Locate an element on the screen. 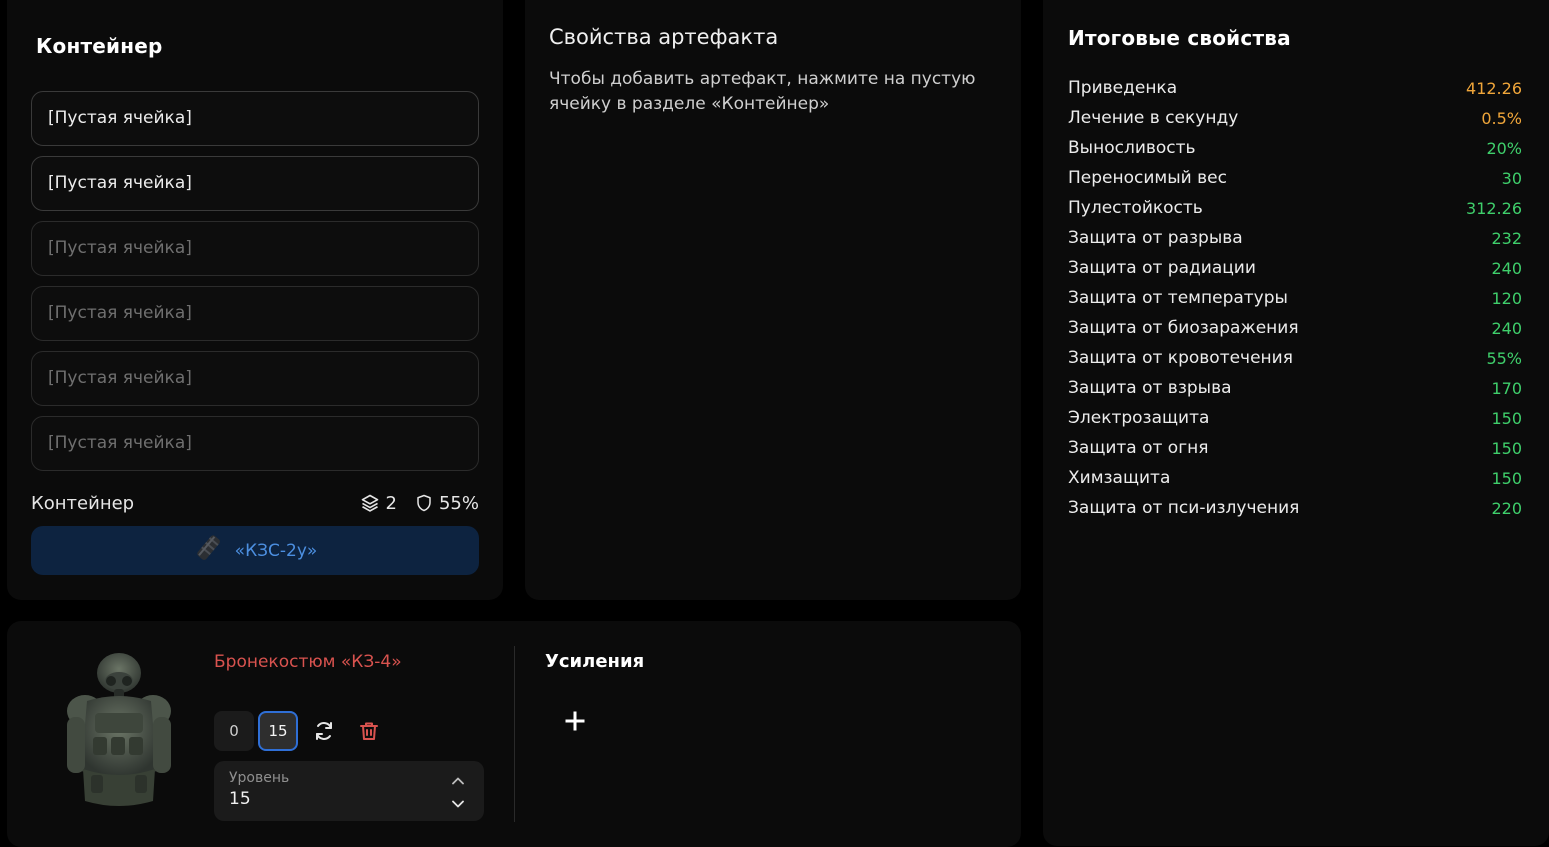  property-name: Защита от радиации is located at coordinates (1162, 268).